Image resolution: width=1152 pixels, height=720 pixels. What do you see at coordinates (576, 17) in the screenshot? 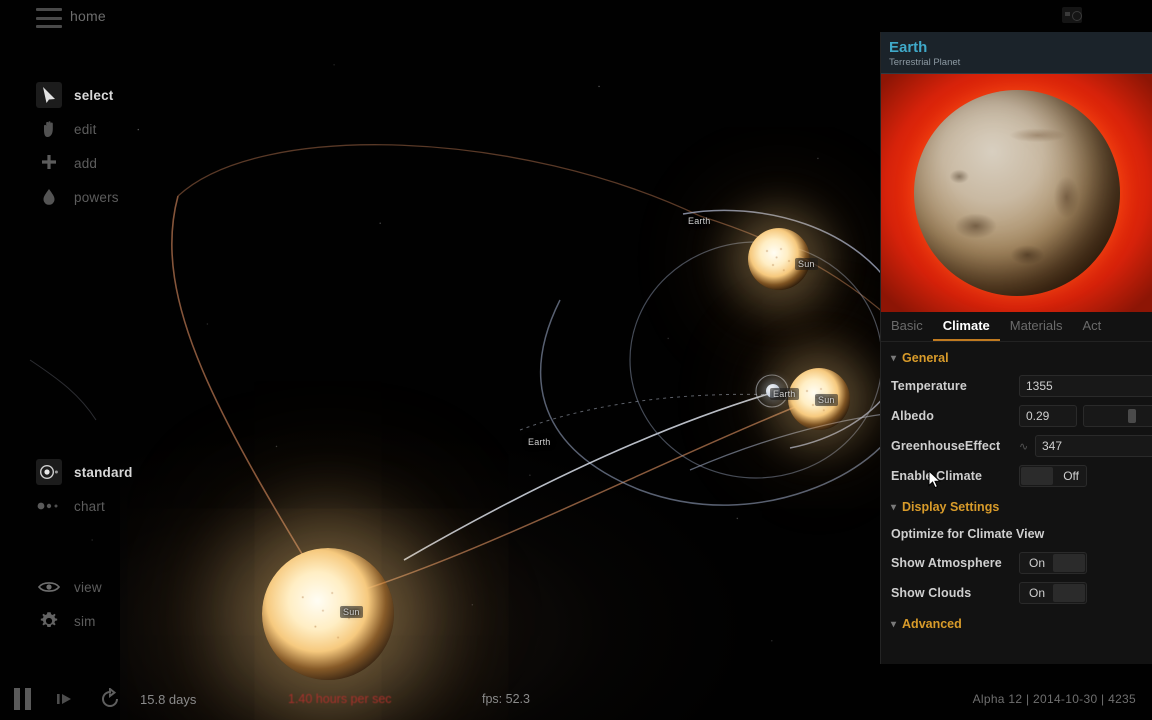
I see `top-bar: home` at bounding box center [576, 17].